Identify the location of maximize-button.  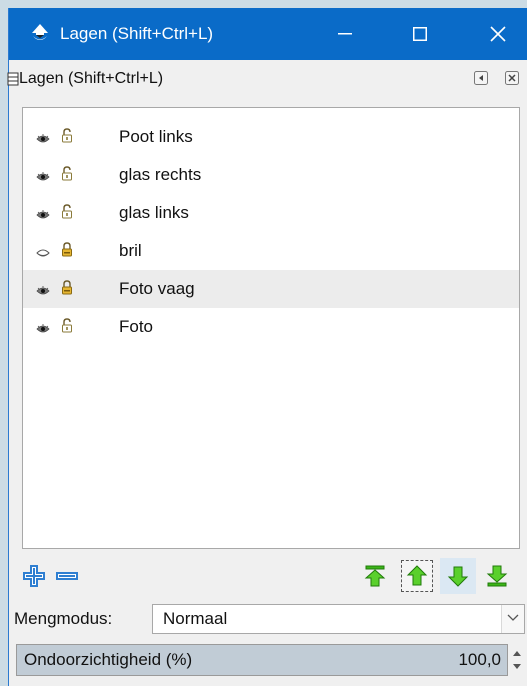
(420, 34).